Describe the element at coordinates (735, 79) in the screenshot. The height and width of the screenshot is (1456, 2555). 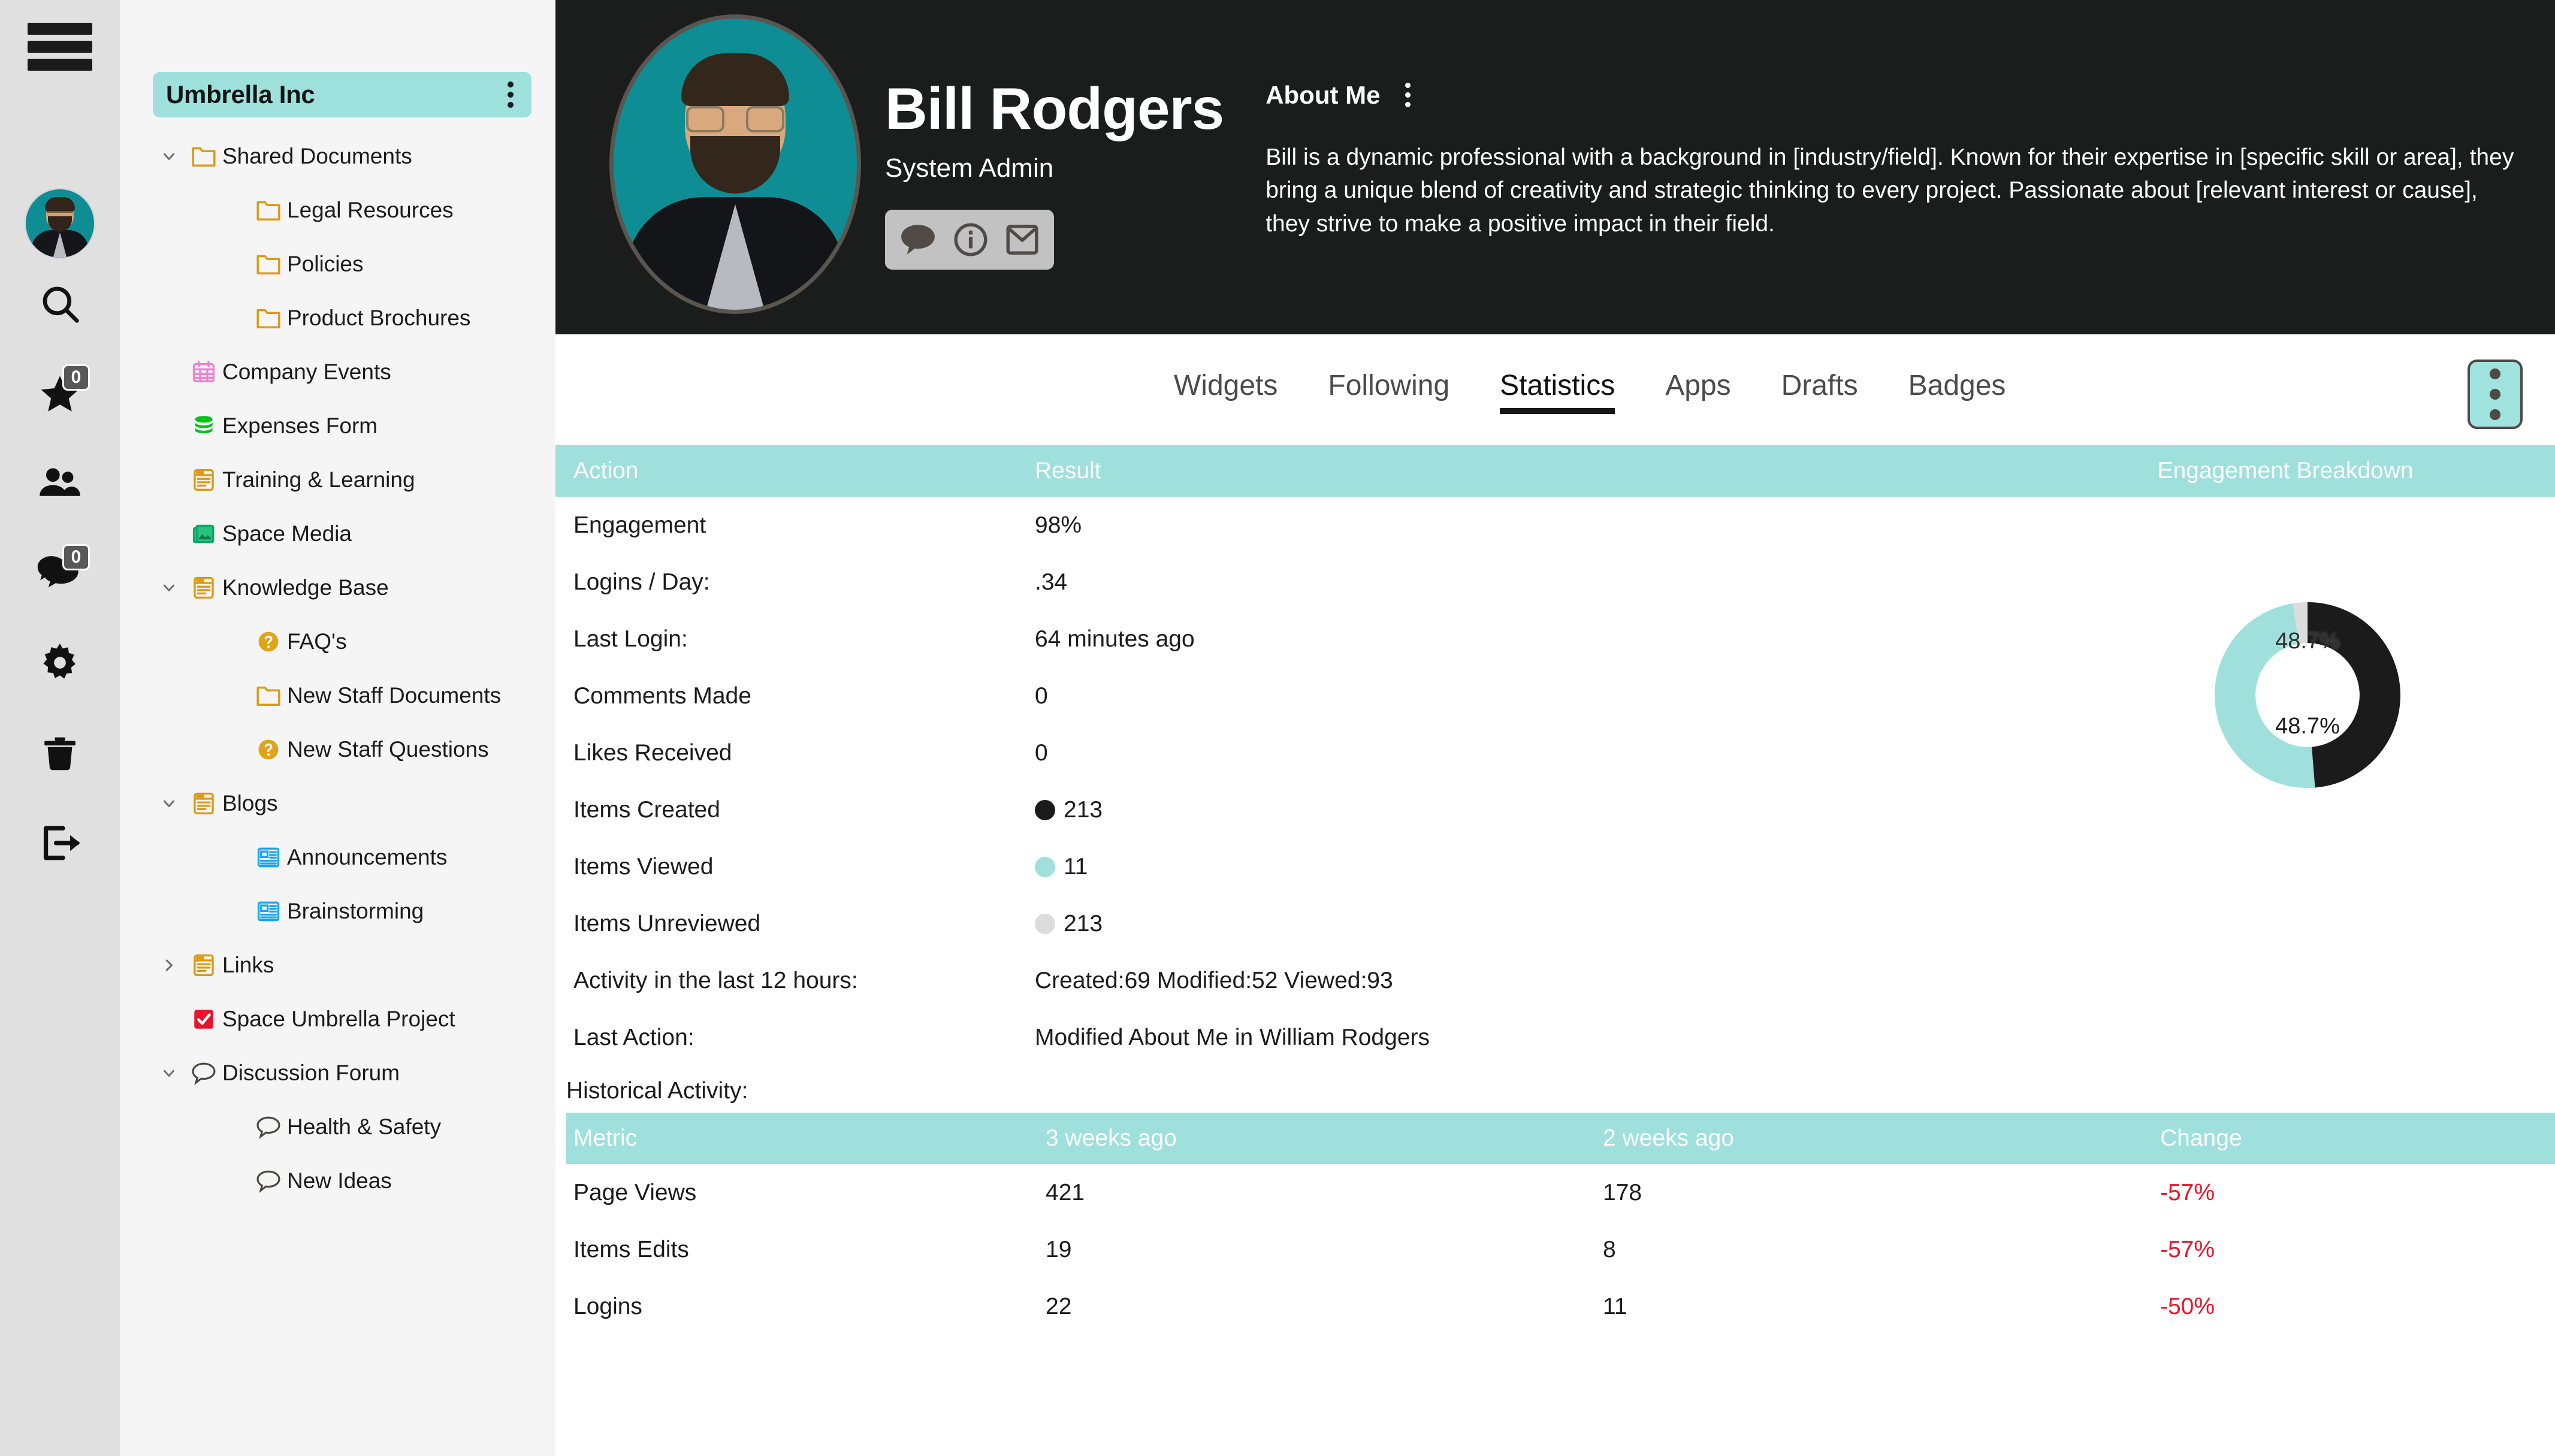
I see `avatar-hair` at that location.